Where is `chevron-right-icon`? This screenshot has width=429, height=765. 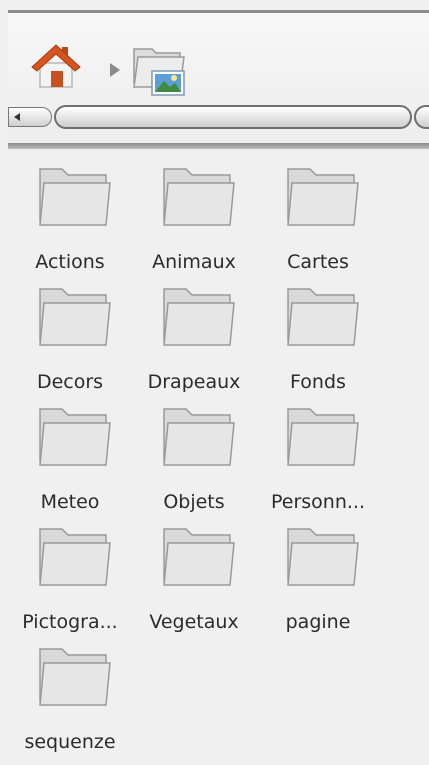
chevron-right-icon is located at coordinates (115, 70).